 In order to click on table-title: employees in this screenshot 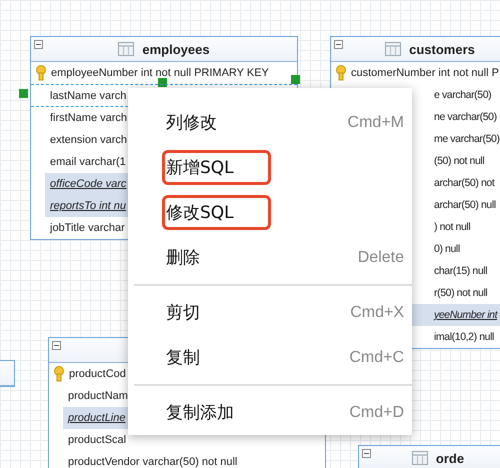, I will do `click(176, 49)`.